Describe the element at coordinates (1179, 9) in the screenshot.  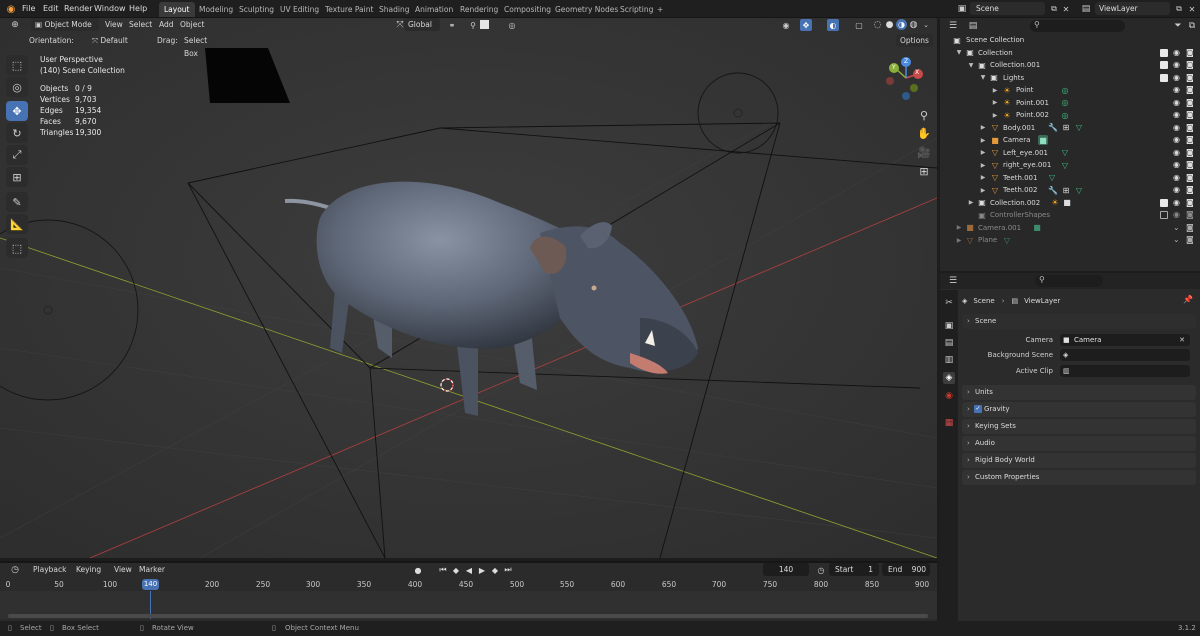
I see `new-view-layer-icon: ⧉` at that location.